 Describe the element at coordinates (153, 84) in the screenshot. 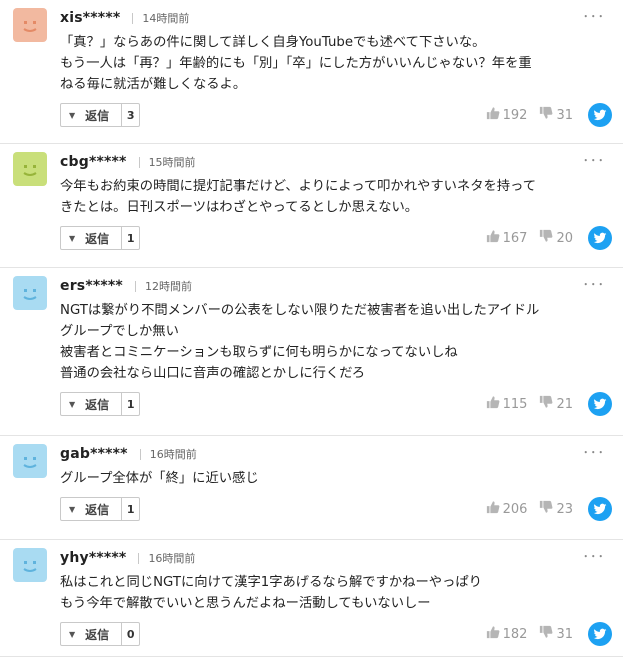

I see `comment-line: ねる毎に就活が難しくなるよ。` at that location.